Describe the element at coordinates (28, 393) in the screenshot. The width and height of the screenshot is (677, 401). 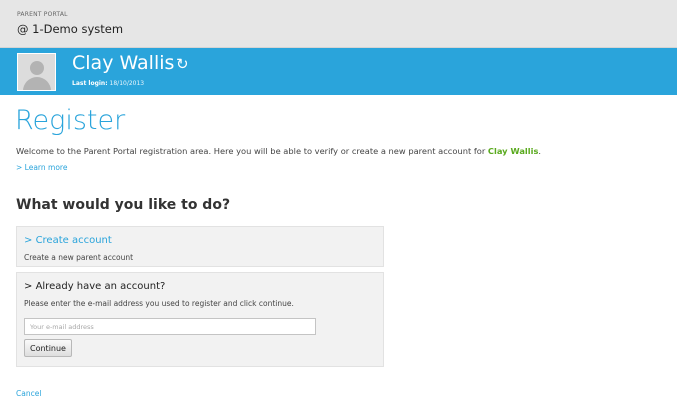
I see `cancel-link: Cancel` at that location.